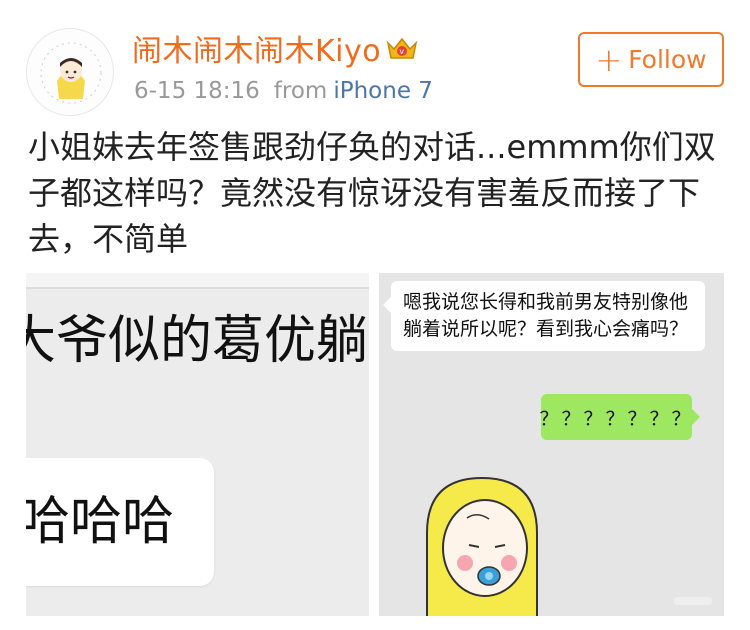 The width and height of the screenshot is (750, 630). I want to click on chat-bubble: 哈哈哈, so click(120, 522).